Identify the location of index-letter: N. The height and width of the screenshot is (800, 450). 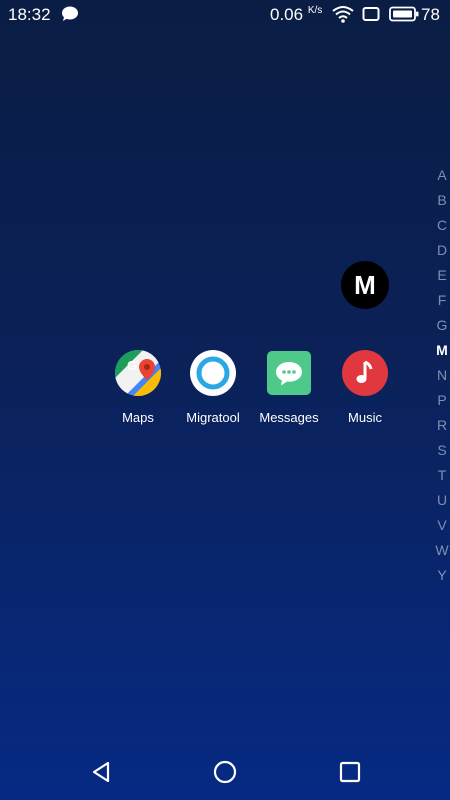
(440, 375).